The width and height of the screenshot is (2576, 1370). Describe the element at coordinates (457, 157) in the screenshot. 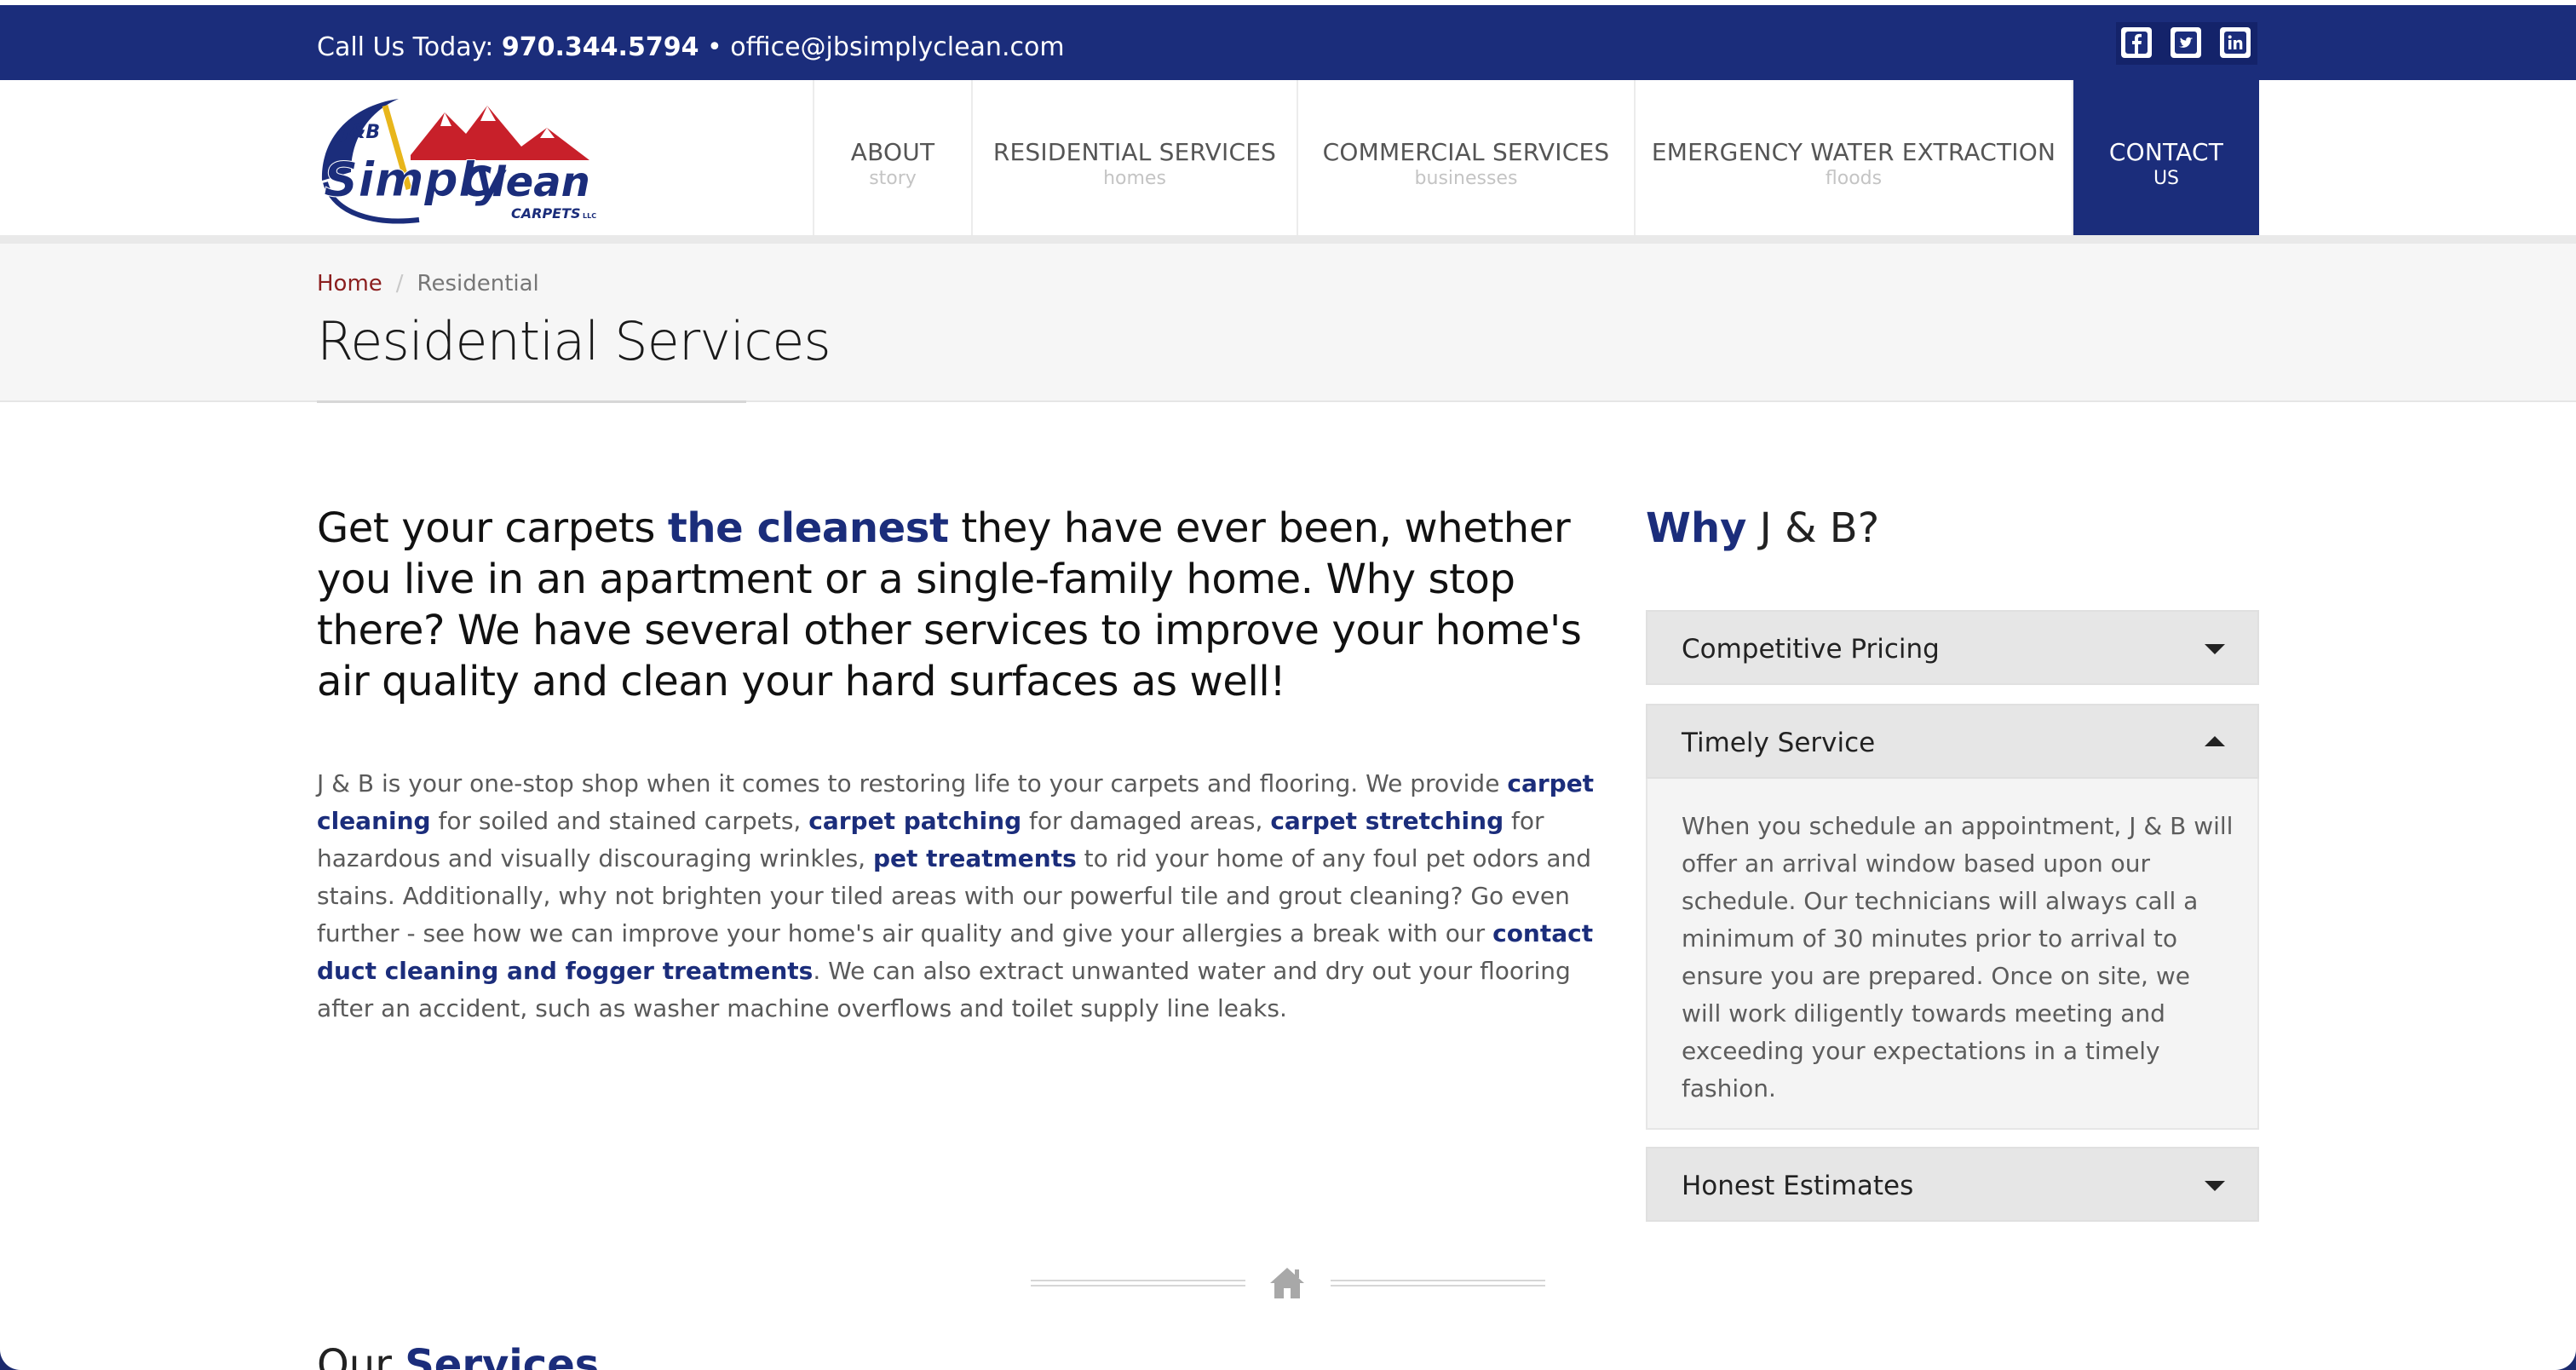

I see `company-logo: J&B Simply Clean CARPETS LLC` at that location.